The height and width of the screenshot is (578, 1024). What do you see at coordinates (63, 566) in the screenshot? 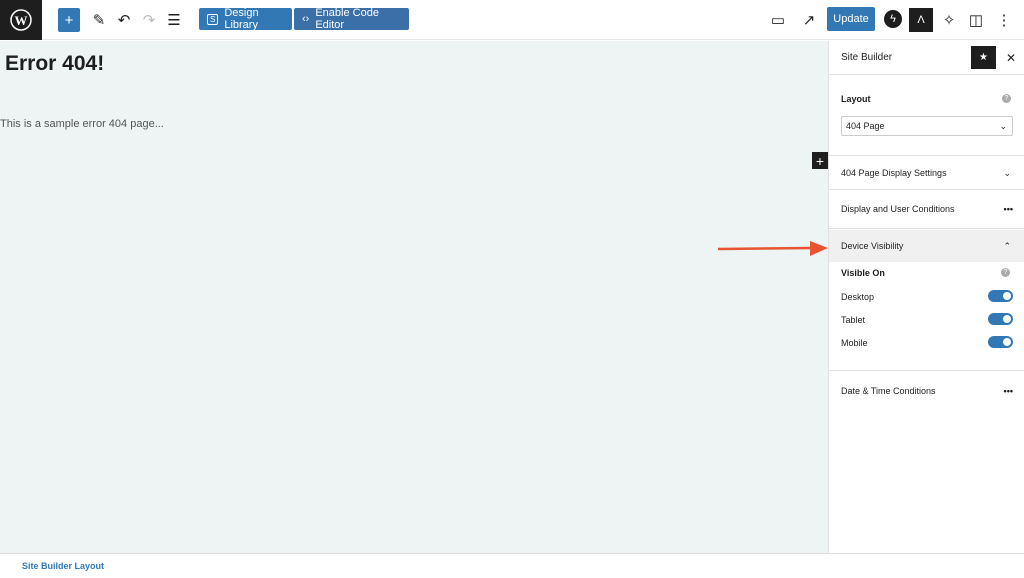
I see `breadcrumb-site-builder-layout: Site Builder Layout` at bounding box center [63, 566].